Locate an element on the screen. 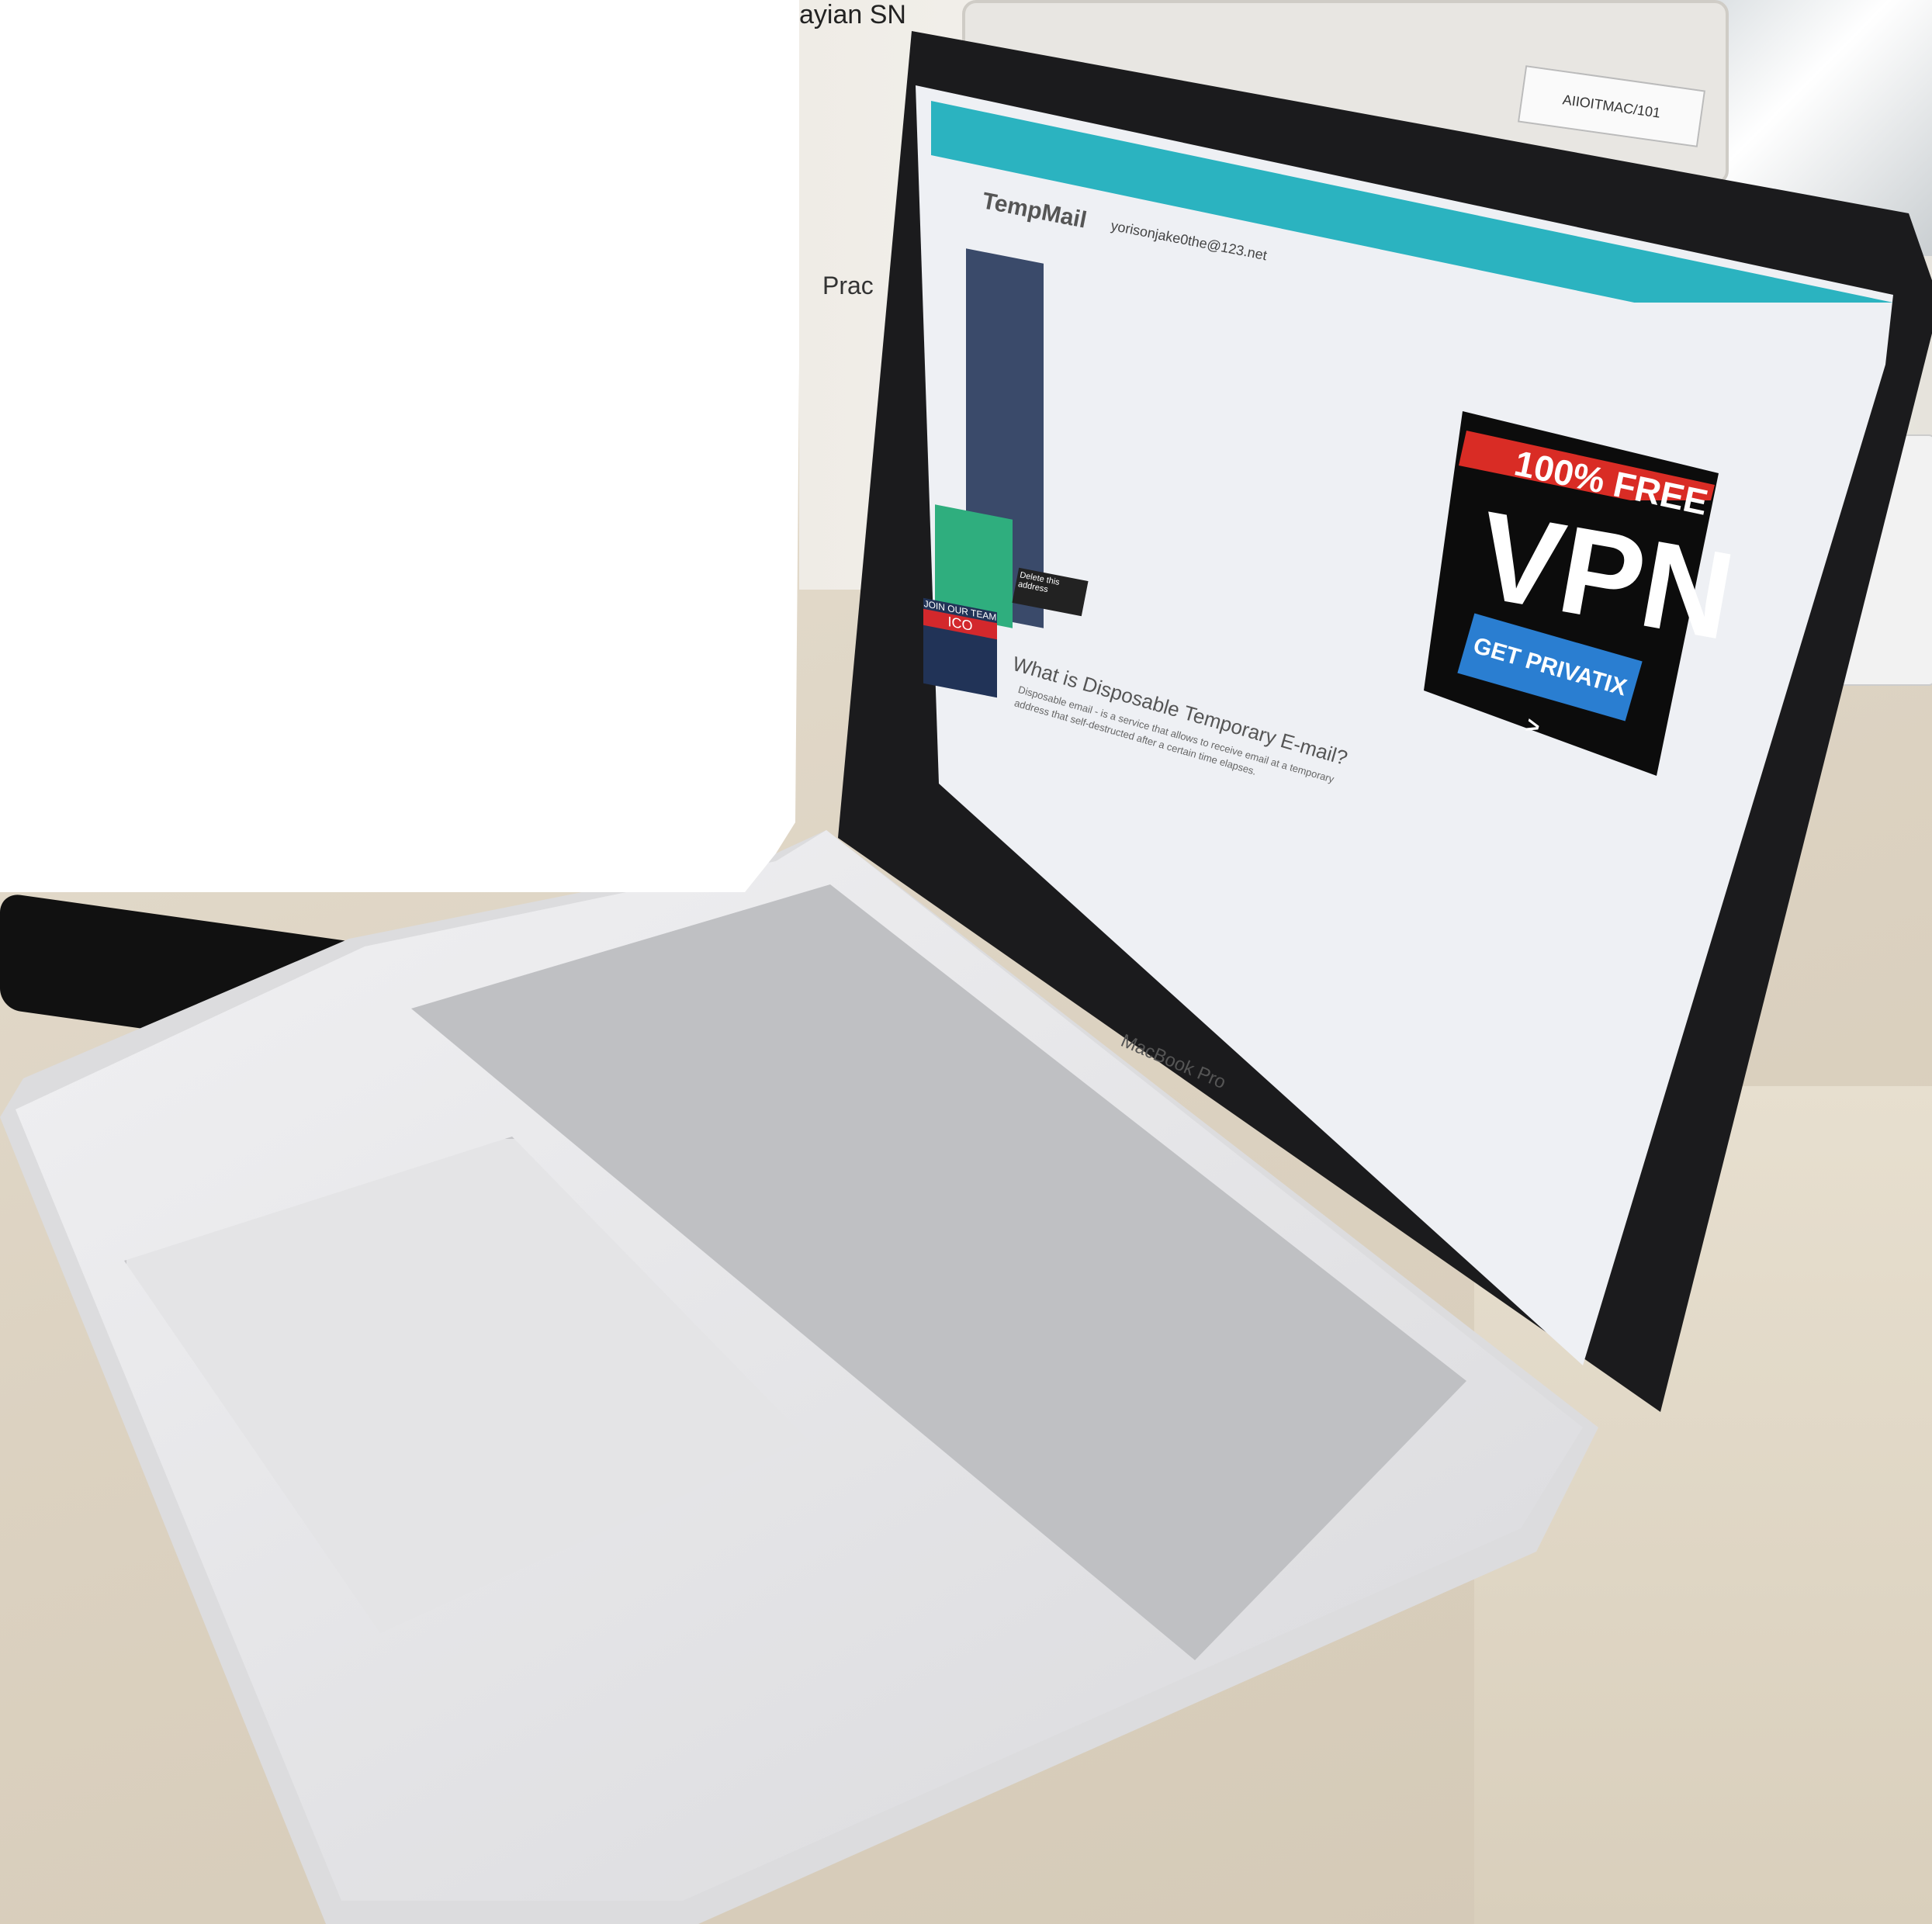 The width and height of the screenshot is (1932, 1924). name-sign: ayian SN is located at coordinates (852, 14).